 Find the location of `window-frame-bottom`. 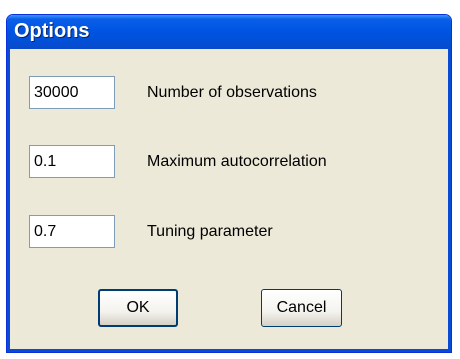

window-frame-bottom is located at coordinates (229, 350).